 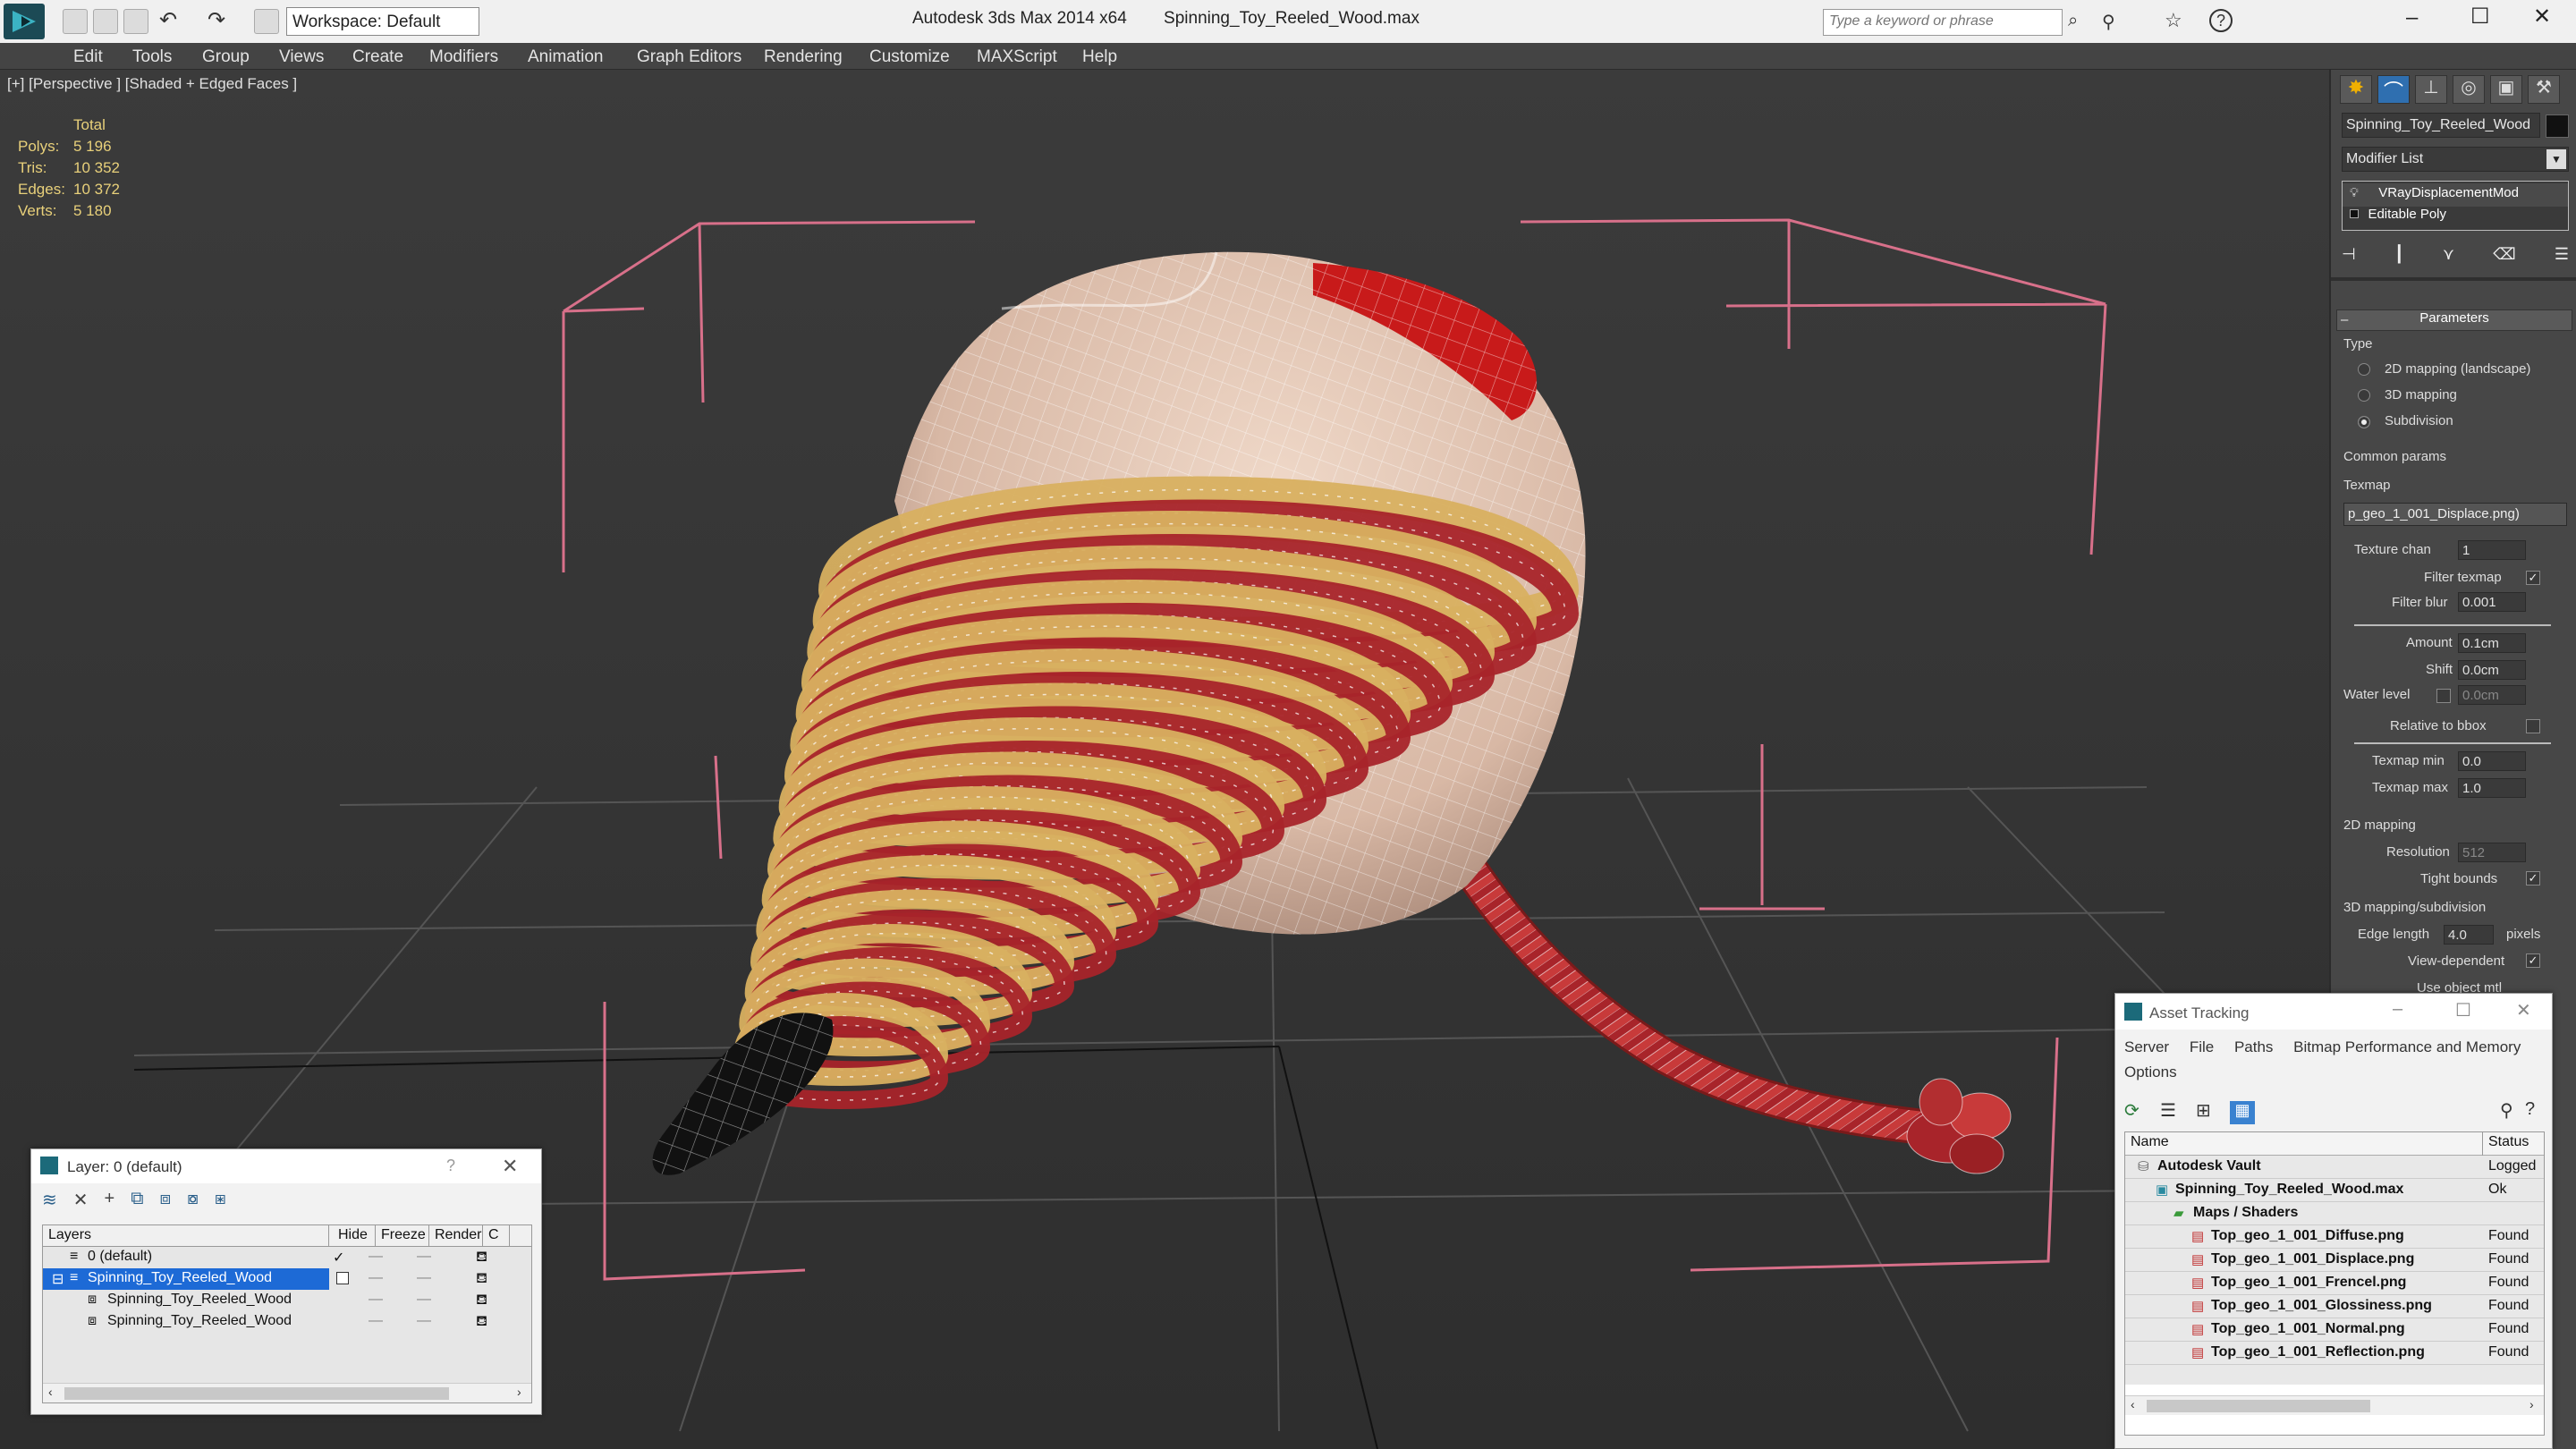 What do you see at coordinates (2557, 126) in the screenshot?
I see `object-color-swatch` at bounding box center [2557, 126].